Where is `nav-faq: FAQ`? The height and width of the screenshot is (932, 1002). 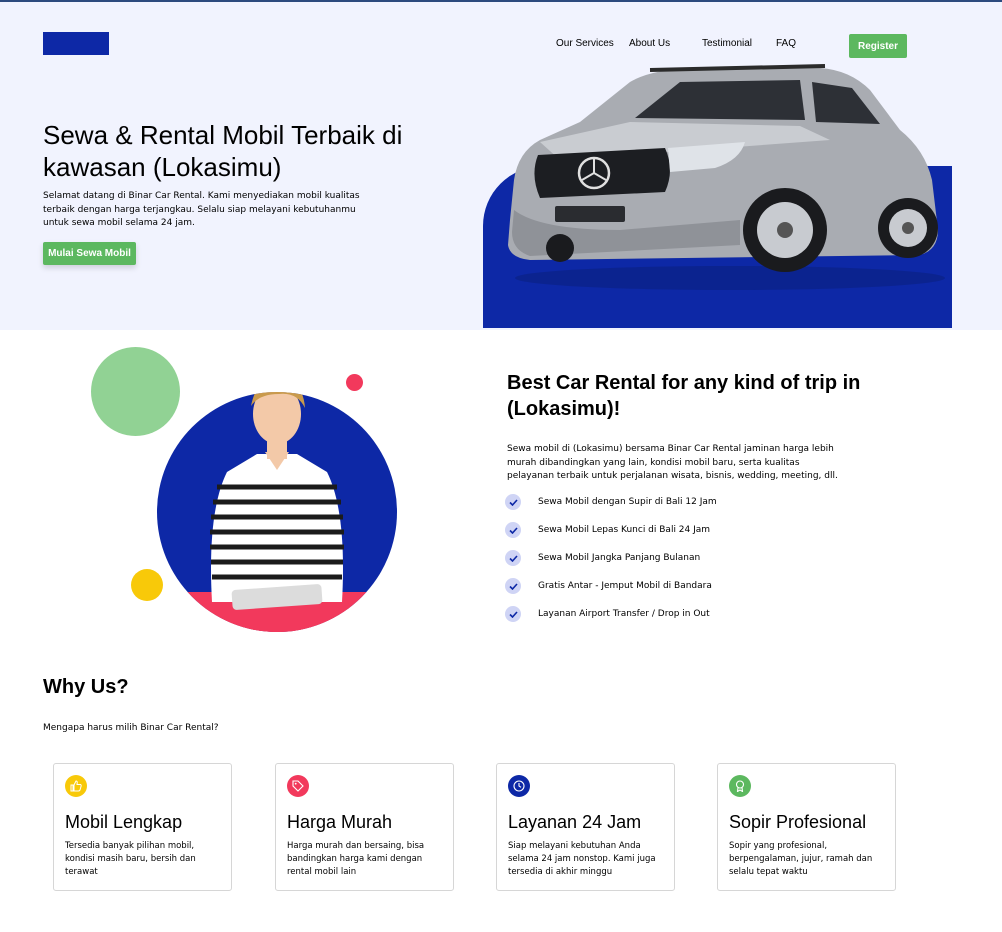
nav-faq: FAQ is located at coordinates (786, 43).